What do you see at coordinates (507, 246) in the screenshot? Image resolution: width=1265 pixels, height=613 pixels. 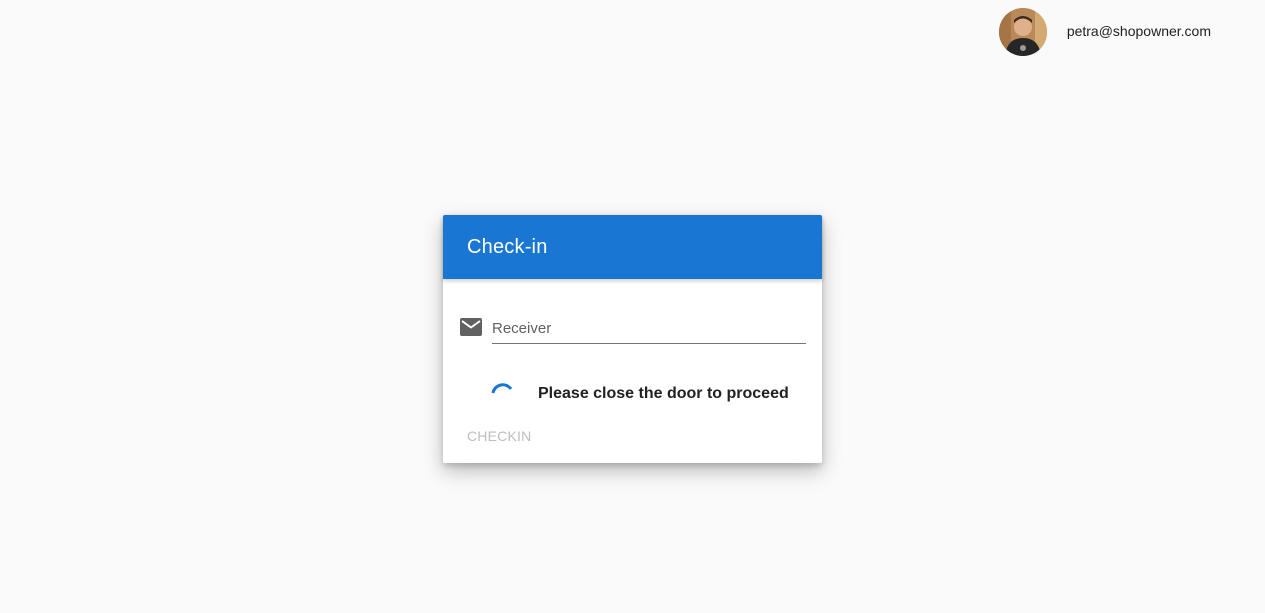 I see `dialog-title: Check-in` at bounding box center [507, 246].